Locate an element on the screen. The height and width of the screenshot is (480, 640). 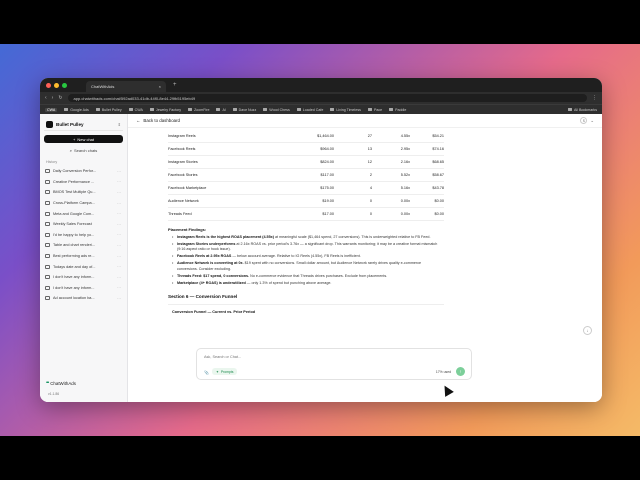
workspace-switcher: Bullet Pulley ⇕ is located at coordinates (83, 125).